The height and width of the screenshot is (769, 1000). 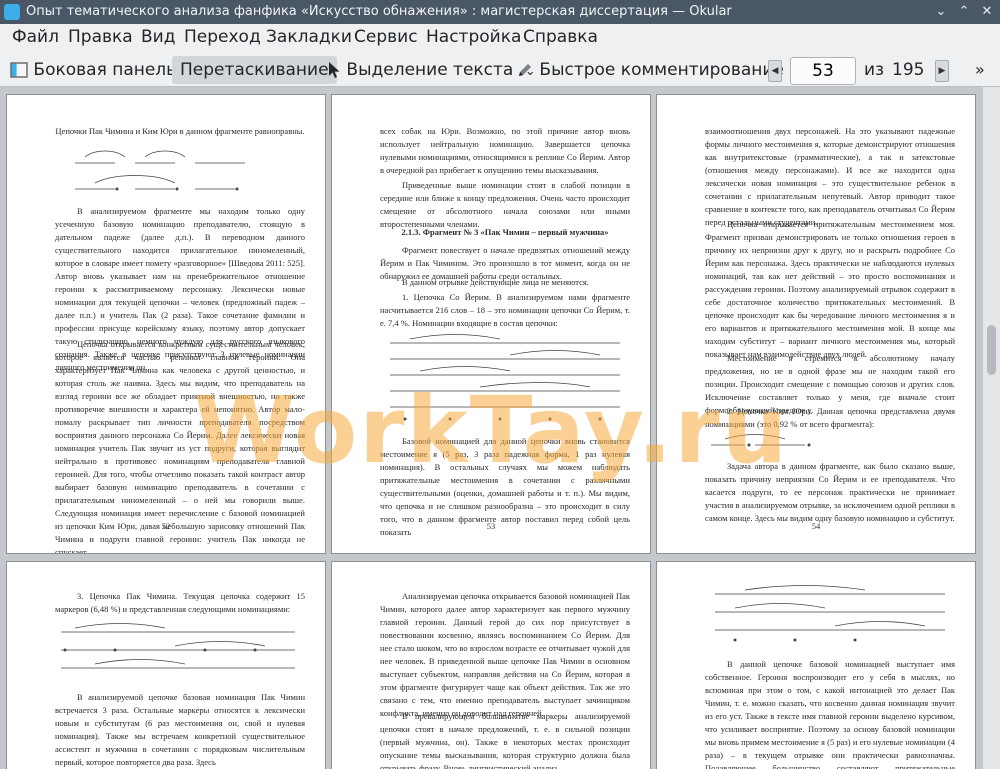 I want to click on okular-app-icon, so click(x=12, y=12).